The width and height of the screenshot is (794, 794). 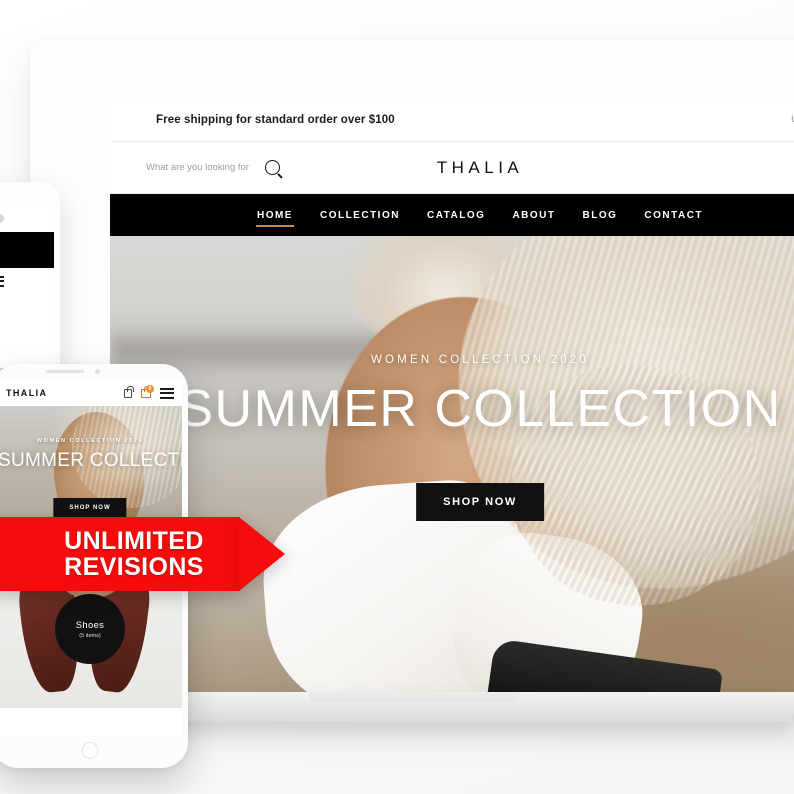 What do you see at coordinates (94, 372) in the screenshot?
I see `phone-top-bezel` at bounding box center [94, 372].